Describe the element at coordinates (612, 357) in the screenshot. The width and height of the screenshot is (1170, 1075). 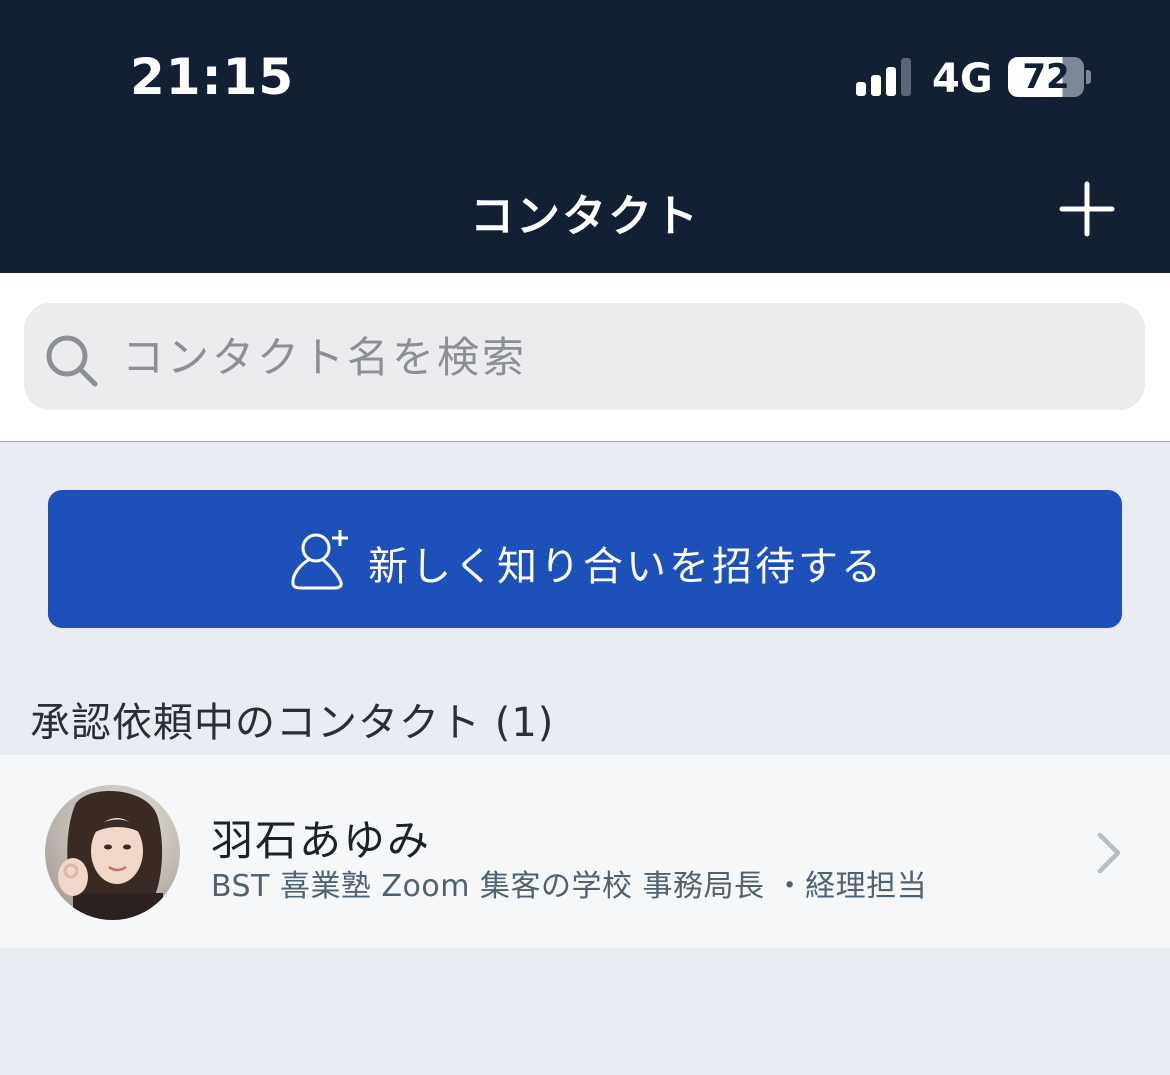
I see `search-input` at that location.